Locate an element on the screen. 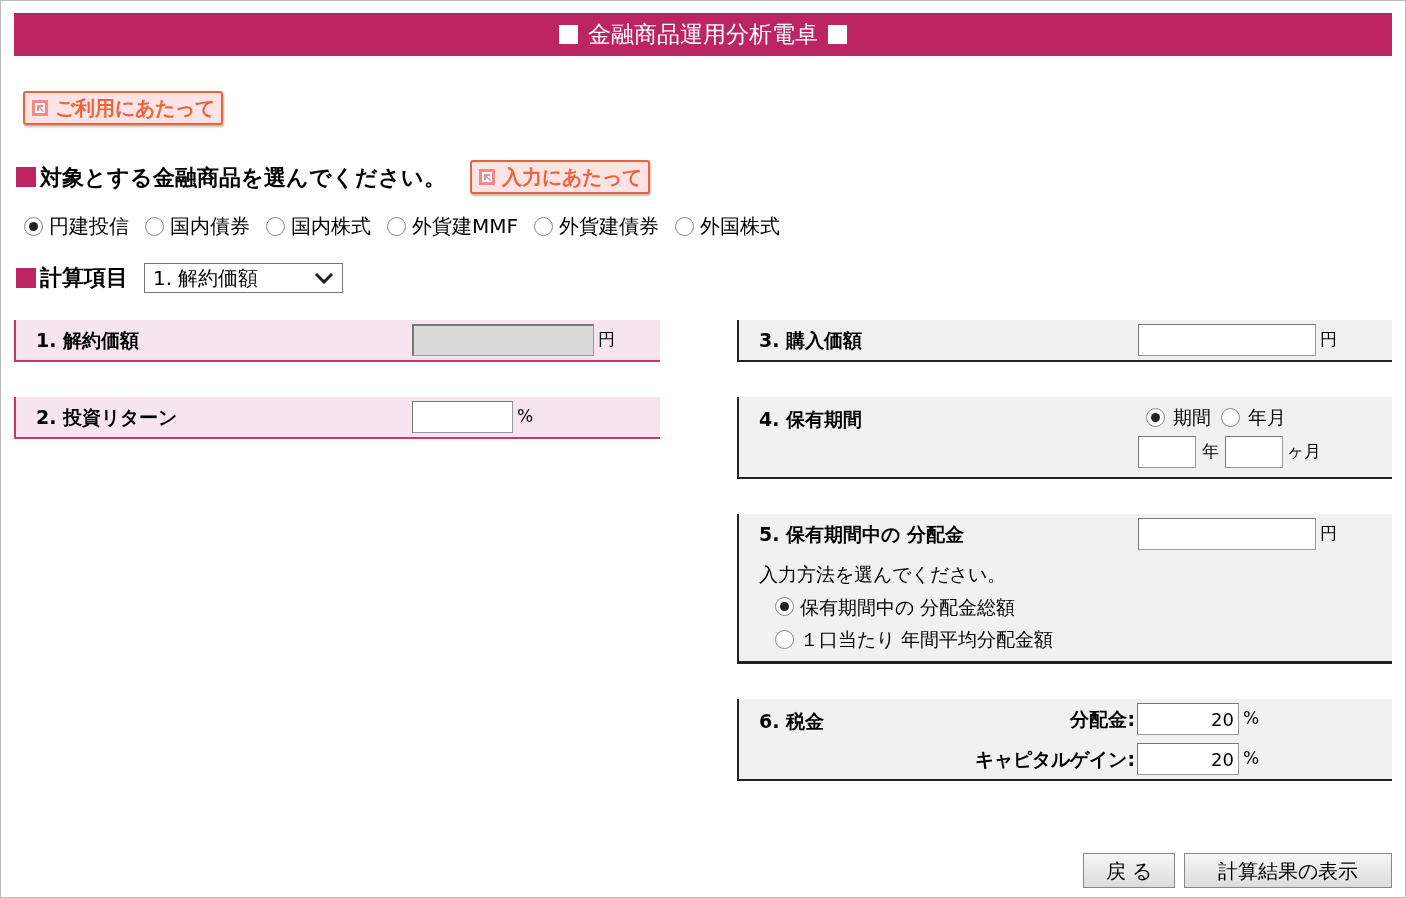 This screenshot has height=898, width=1406. radio-label: １口当たり 年間平均分配金額 is located at coordinates (927, 639).